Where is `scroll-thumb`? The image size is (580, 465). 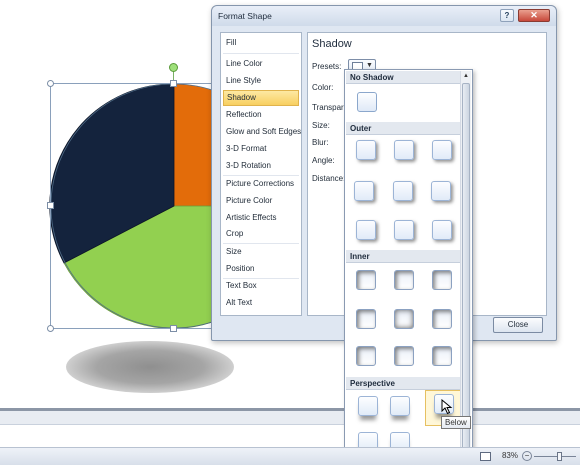
scroll-thumb is located at coordinates (466, 266).